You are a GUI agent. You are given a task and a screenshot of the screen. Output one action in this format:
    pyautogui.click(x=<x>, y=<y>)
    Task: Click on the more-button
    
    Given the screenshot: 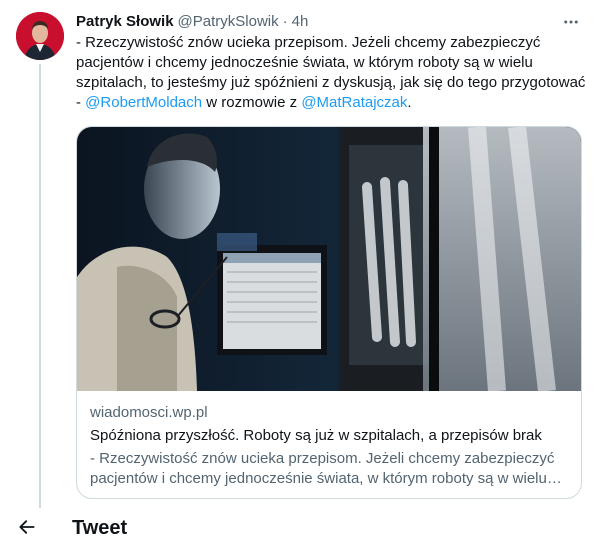 What is the action you would take?
    pyautogui.click(x=571, y=22)
    